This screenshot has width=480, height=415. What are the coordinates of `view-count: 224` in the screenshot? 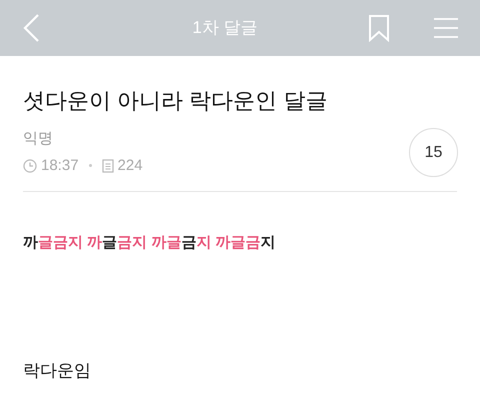 It's located at (130, 166).